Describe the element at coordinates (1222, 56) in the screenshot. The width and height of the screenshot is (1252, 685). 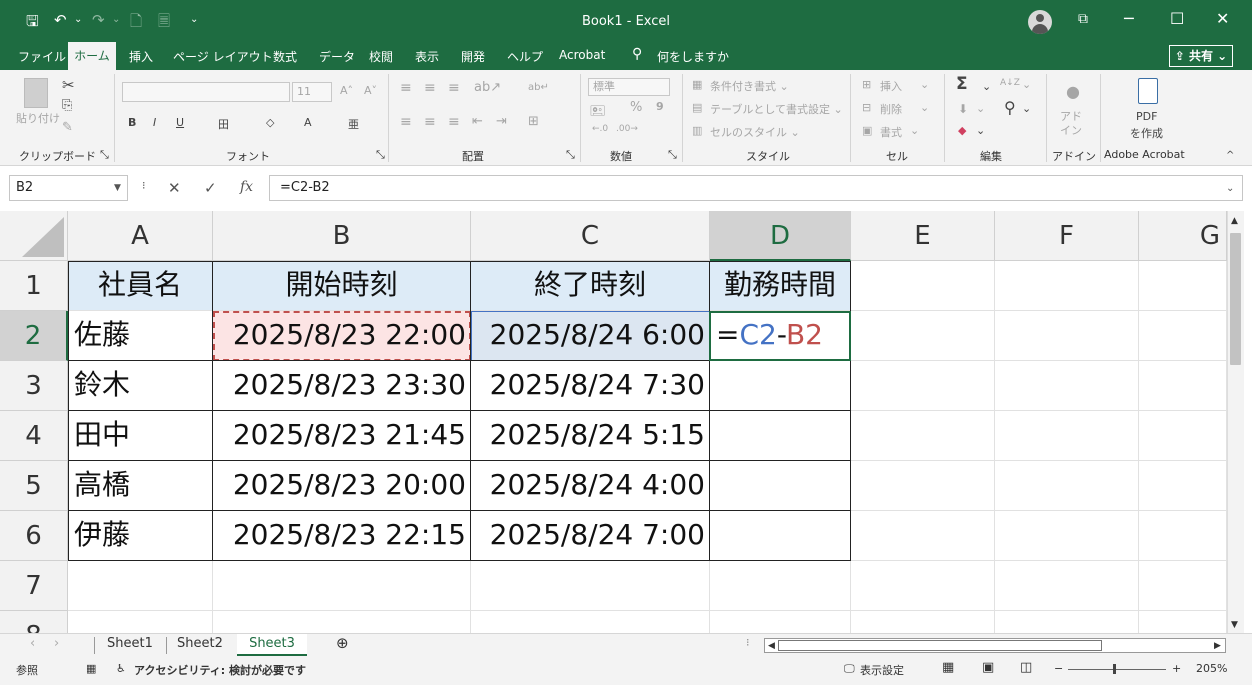
I see `share-dropdown-icon: ⌄` at that location.